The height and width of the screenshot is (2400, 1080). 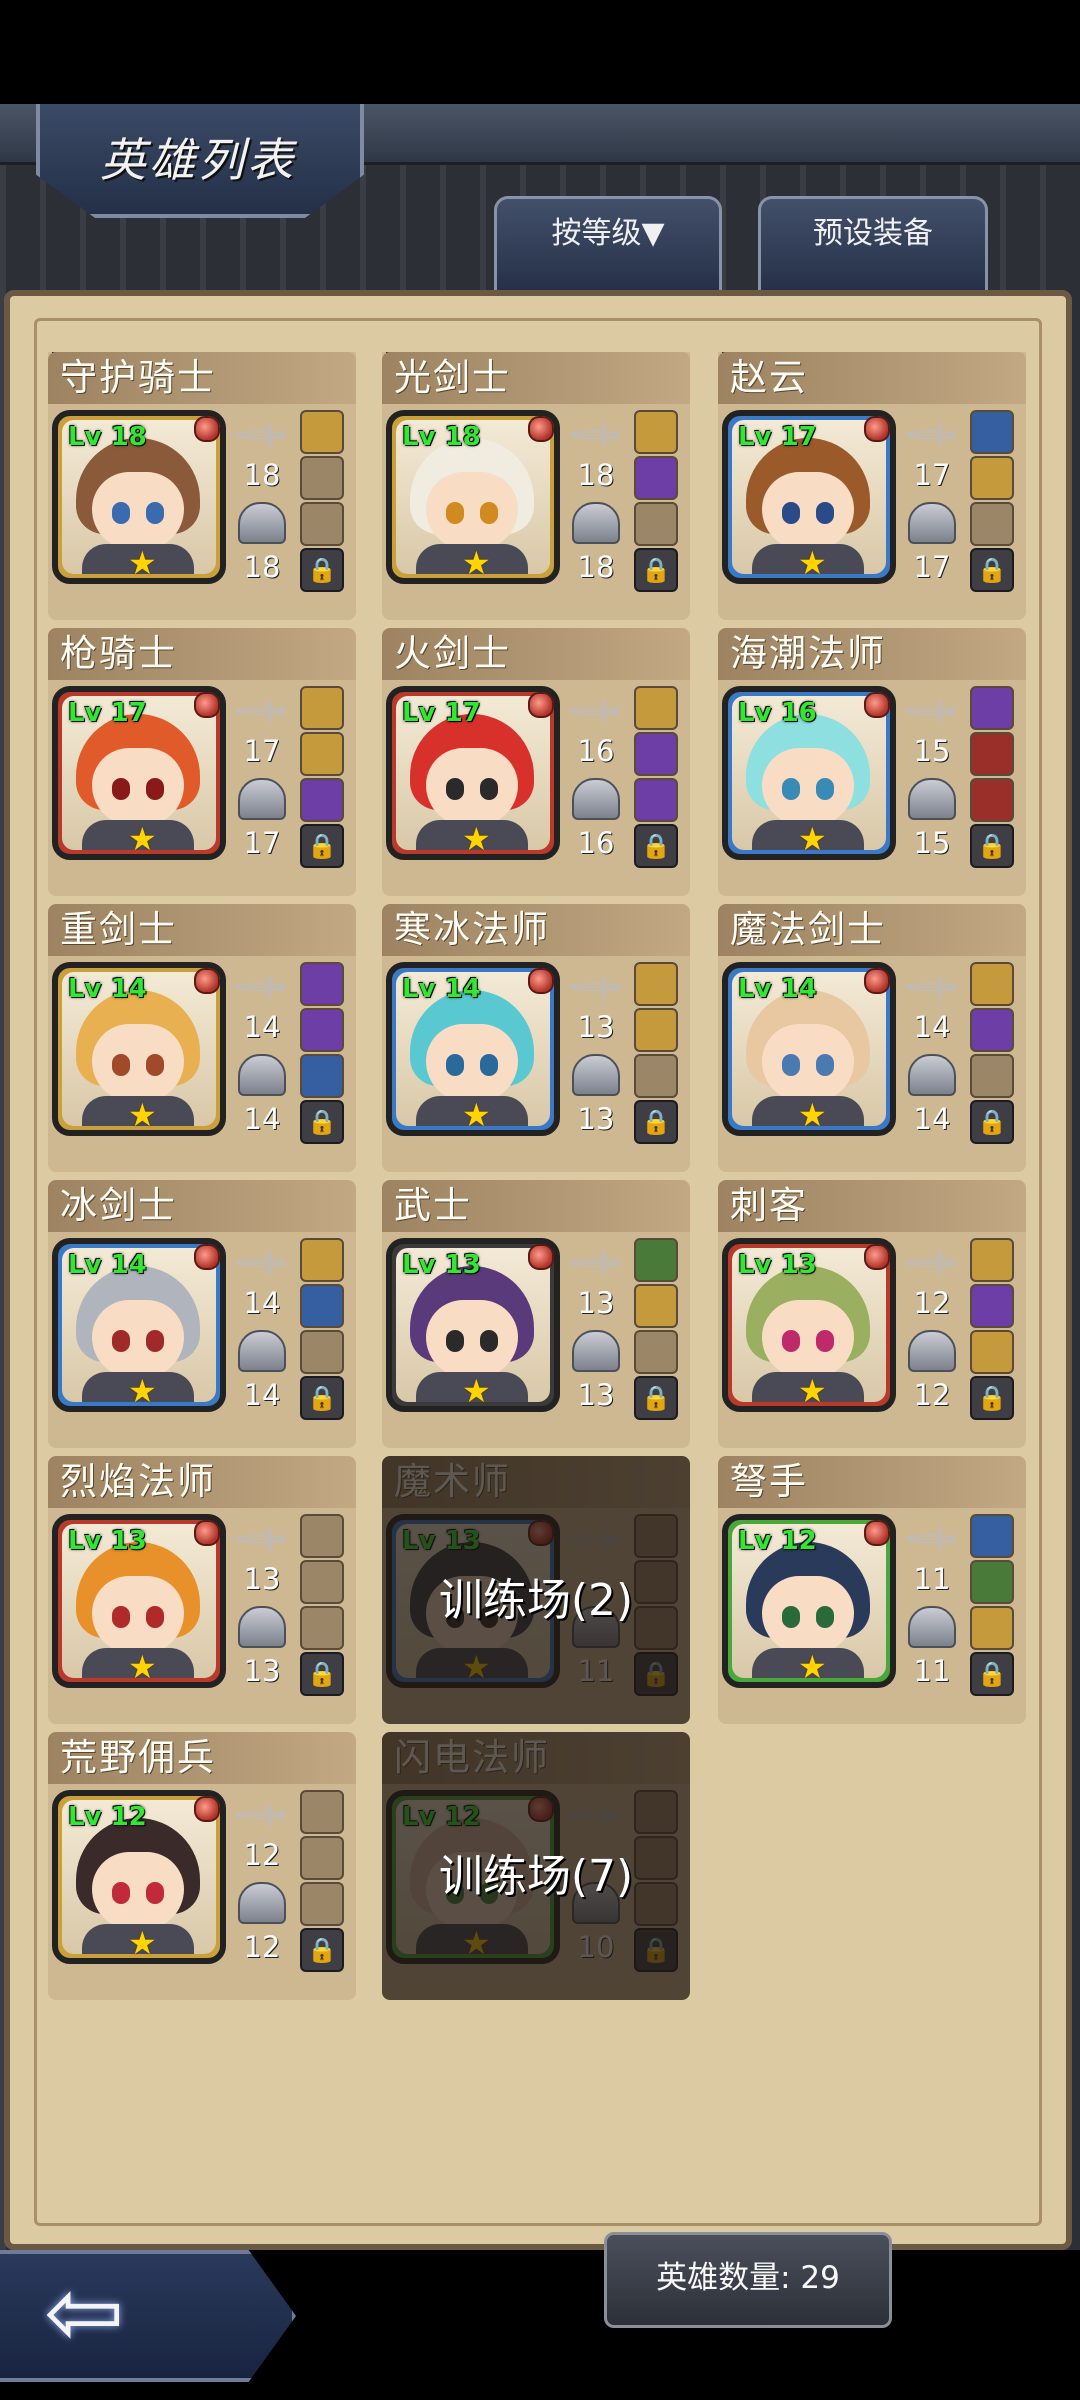 What do you see at coordinates (455, 513) in the screenshot?
I see `hero-eye` at bounding box center [455, 513].